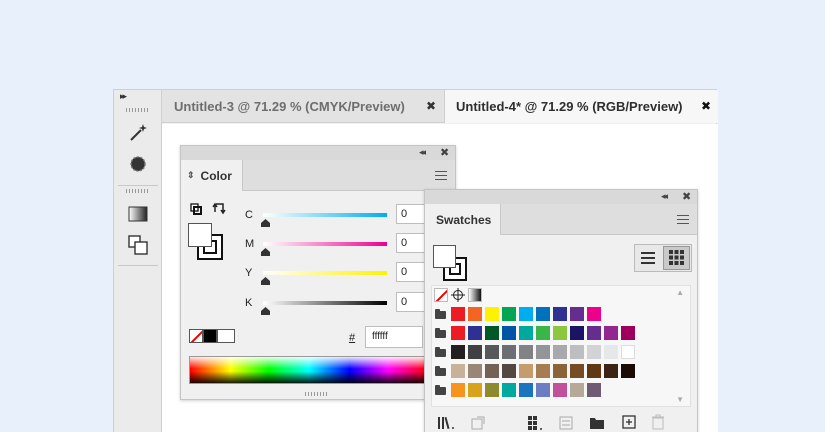 Image resolution: width=825 pixels, height=432 pixels. What do you see at coordinates (138, 132) in the screenshot?
I see `magic-wand-icon` at bounding box center [138, 132].